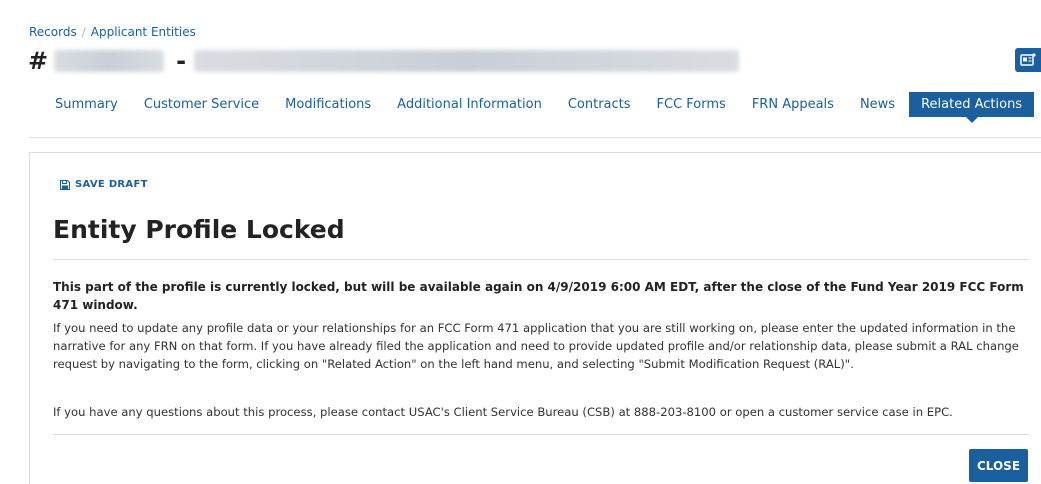 Image resolution: width=1041 pixels, height=484 pixels. I want to click on modal-footer-divider, so click(541, 434).